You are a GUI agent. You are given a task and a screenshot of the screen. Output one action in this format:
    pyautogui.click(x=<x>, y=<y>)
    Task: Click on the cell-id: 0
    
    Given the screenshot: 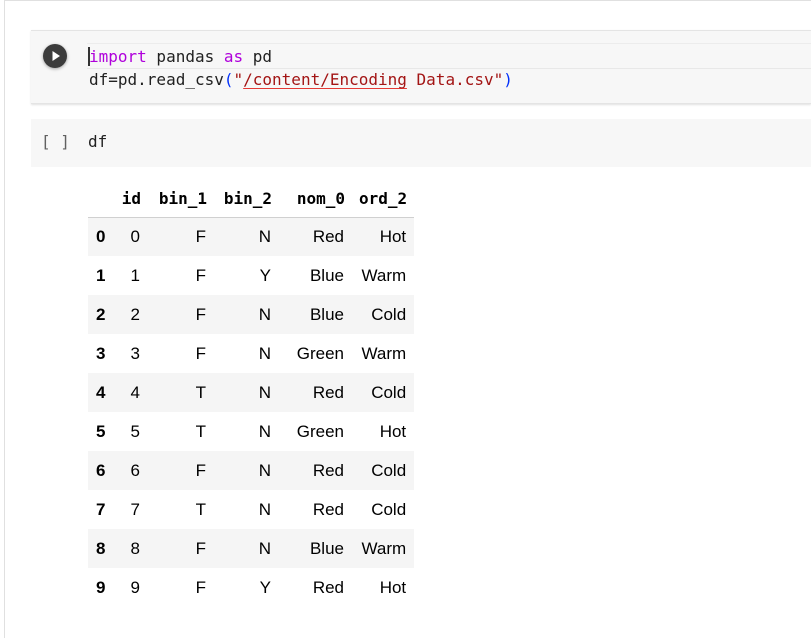 What is the action you would take?
    pyautogui.click(x=135, y=236)
    